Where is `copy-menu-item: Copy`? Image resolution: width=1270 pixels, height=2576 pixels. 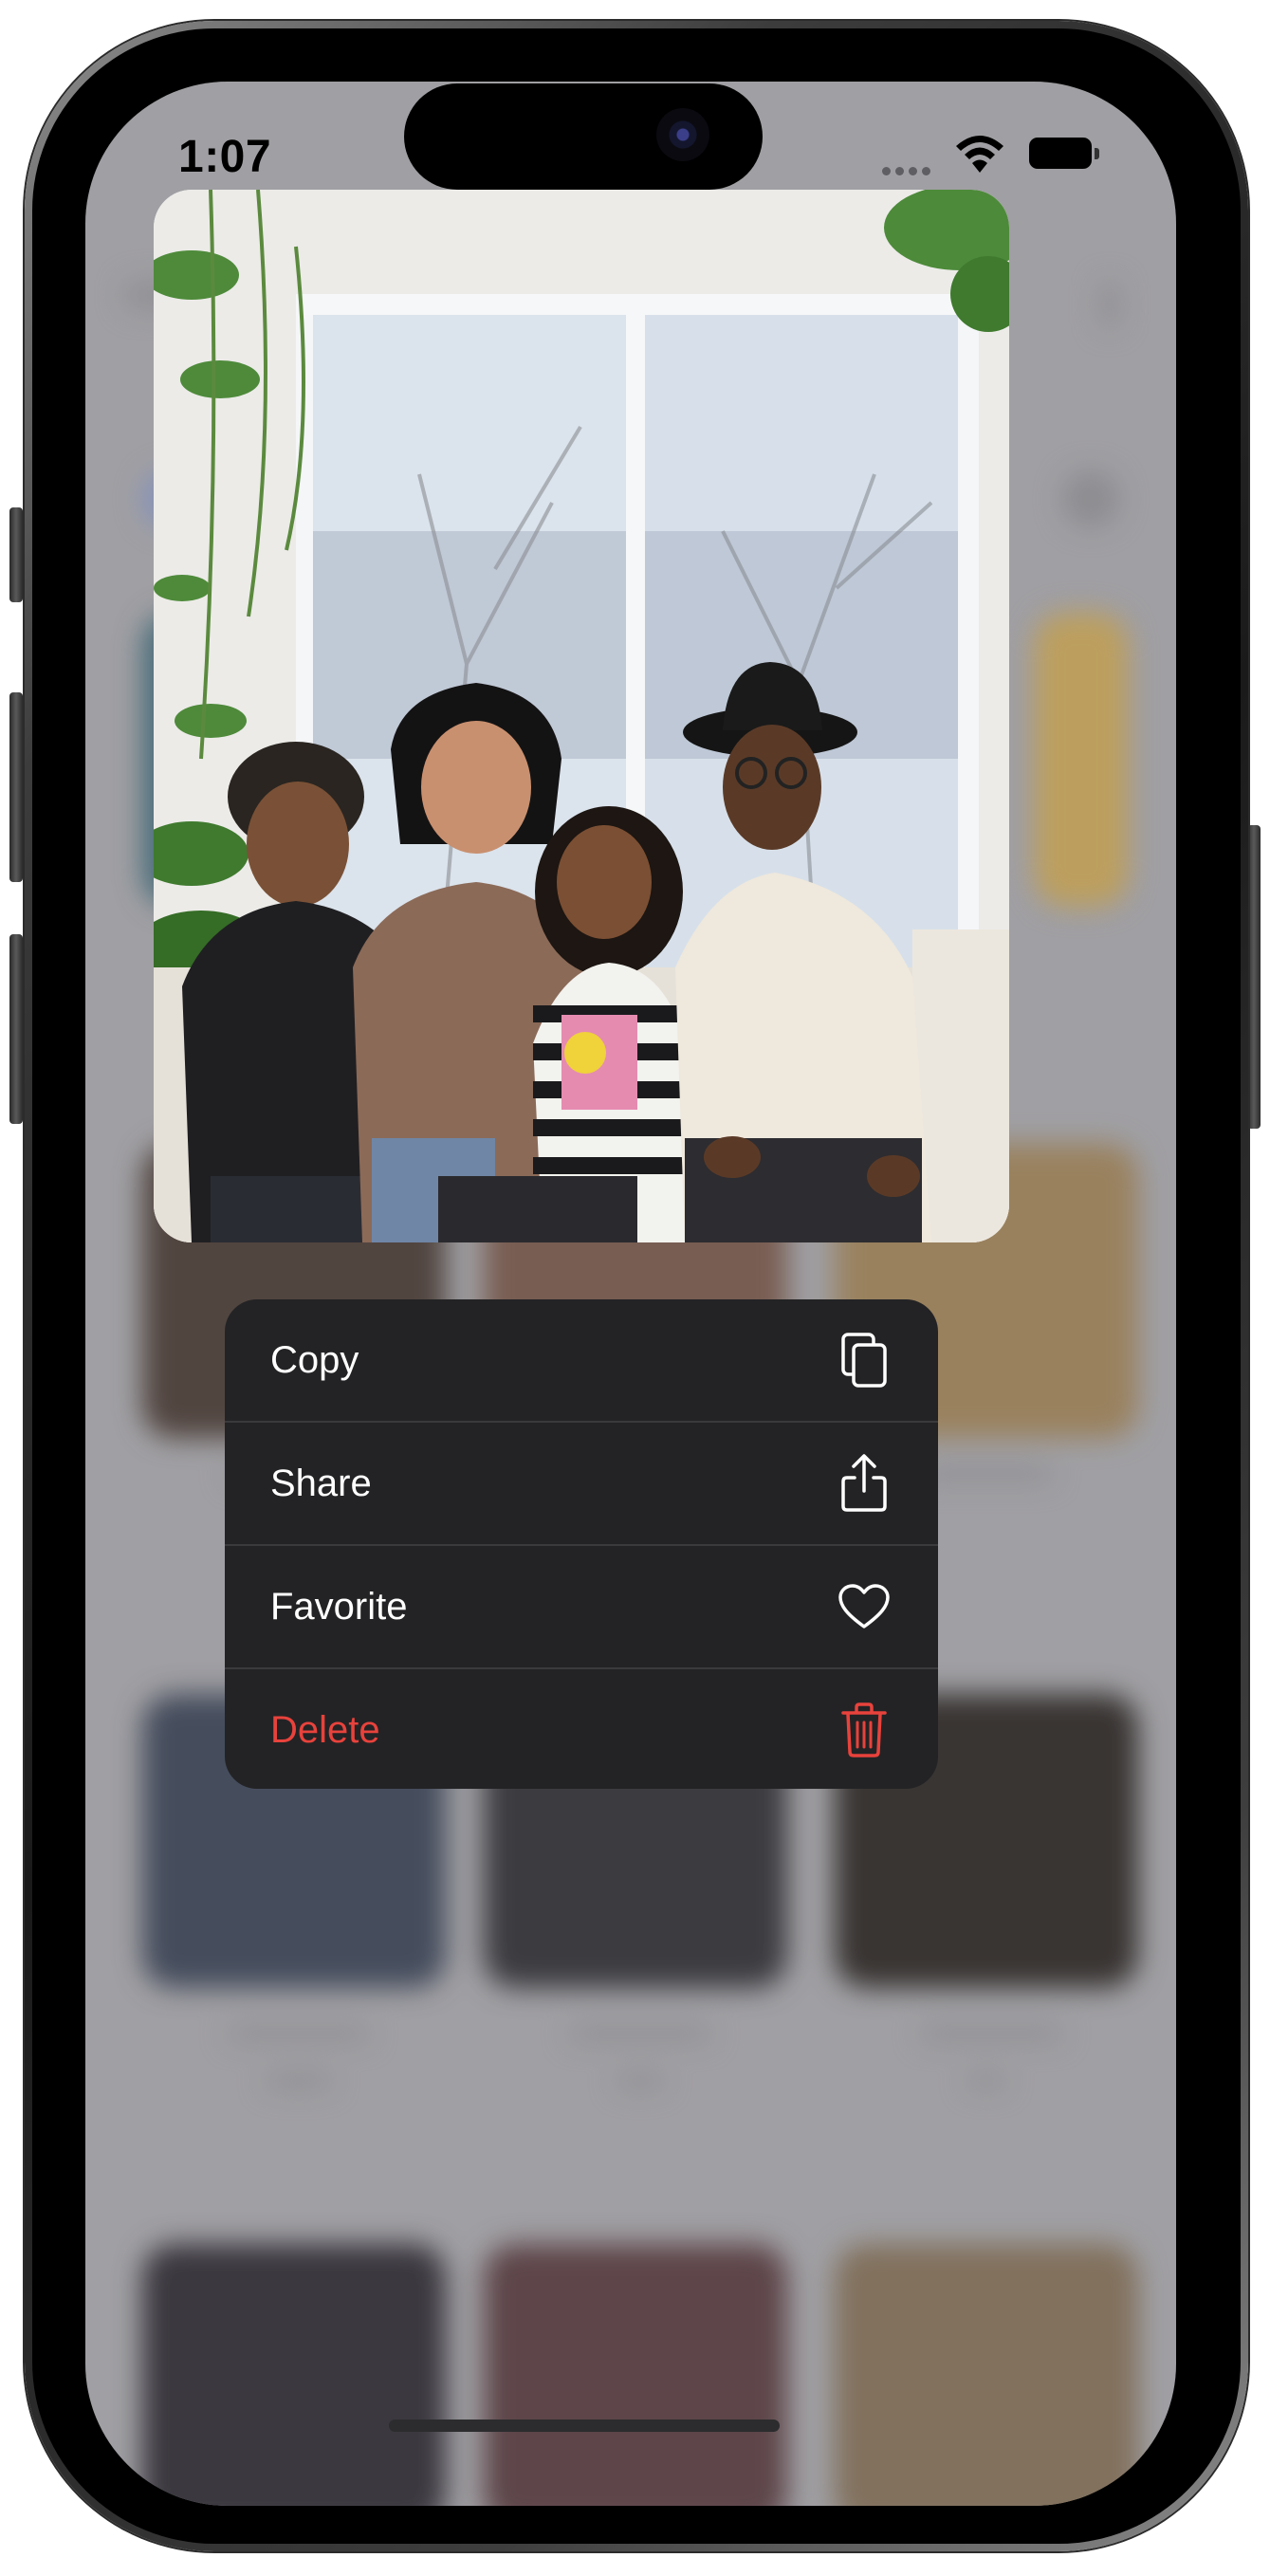
copy-menu-item: Copy is located at coordinates (581, 1360).